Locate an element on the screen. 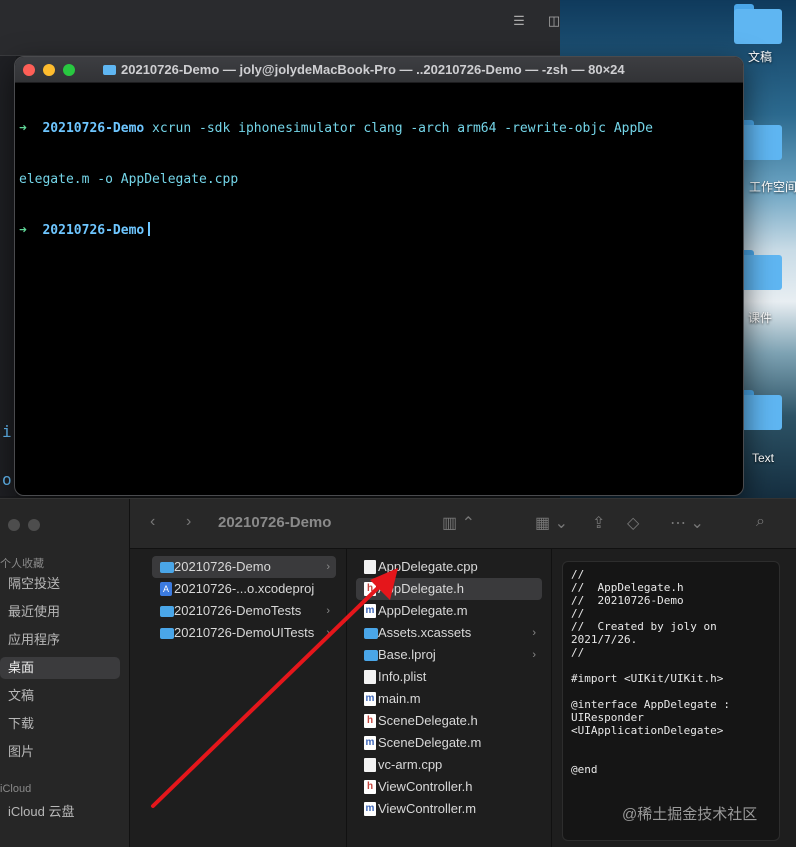 The image size is (796, 847). item-label: vc-arm.cpp is located at coordinates (410, 764).